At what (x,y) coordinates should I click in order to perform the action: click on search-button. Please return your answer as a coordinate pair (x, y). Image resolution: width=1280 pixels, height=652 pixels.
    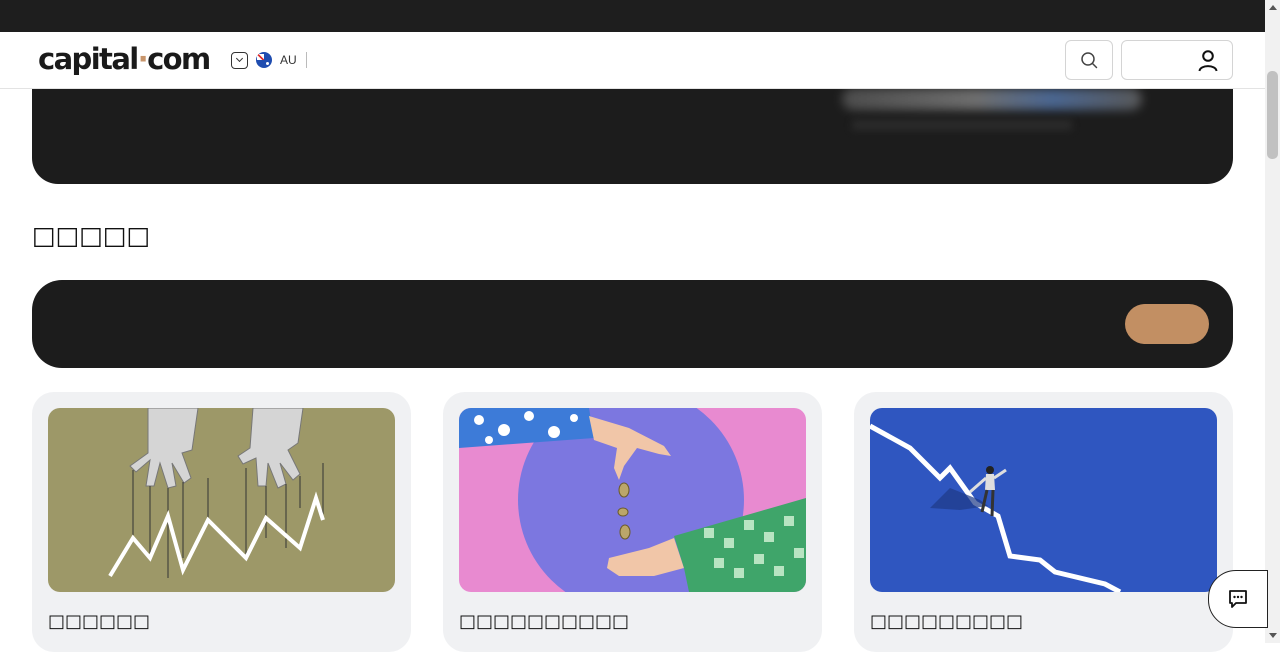
    Looking at the image, I should click on (1089, 60).